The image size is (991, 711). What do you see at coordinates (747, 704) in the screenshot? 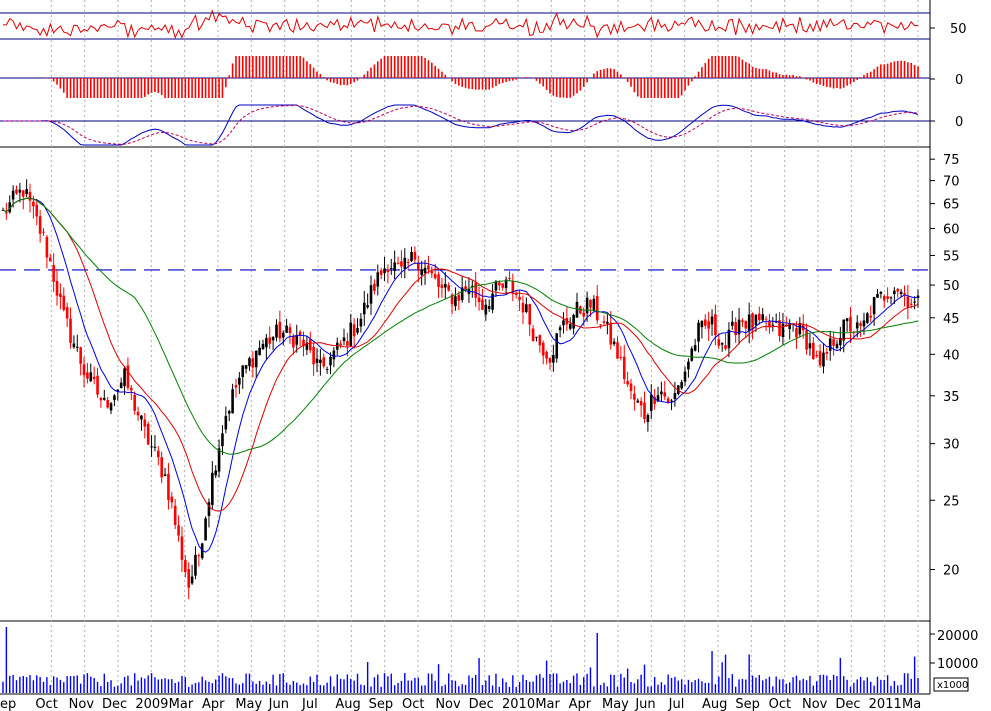
I see `x-axis-label: Sep` at bounding box center [747, 704].